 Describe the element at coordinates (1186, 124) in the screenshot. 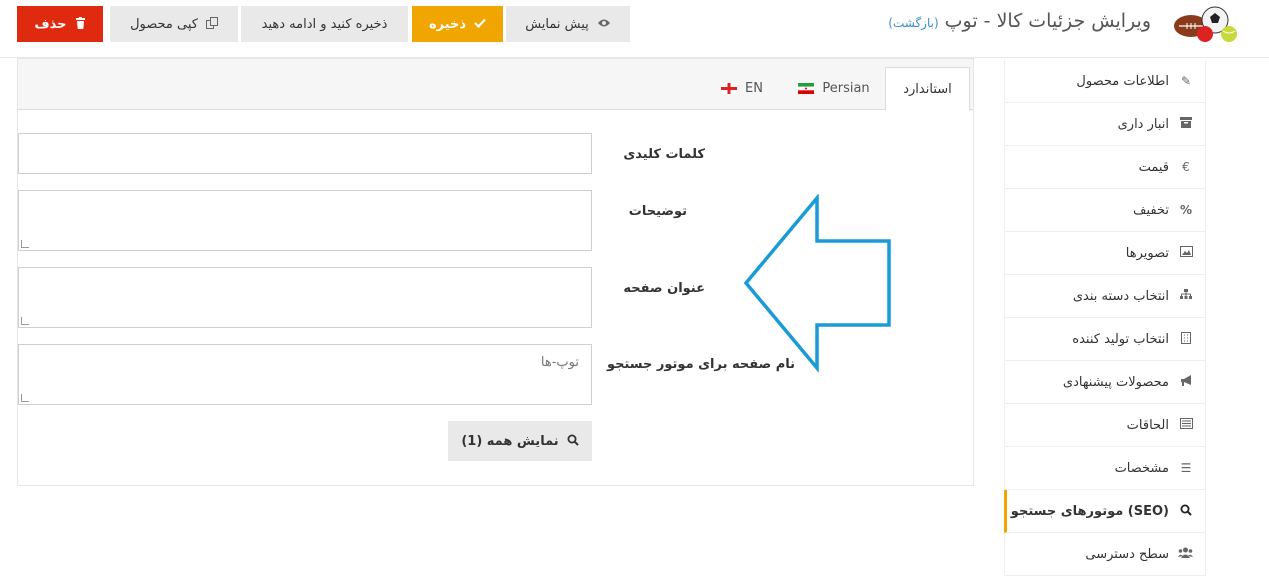

I see `archive-icon` at that location.